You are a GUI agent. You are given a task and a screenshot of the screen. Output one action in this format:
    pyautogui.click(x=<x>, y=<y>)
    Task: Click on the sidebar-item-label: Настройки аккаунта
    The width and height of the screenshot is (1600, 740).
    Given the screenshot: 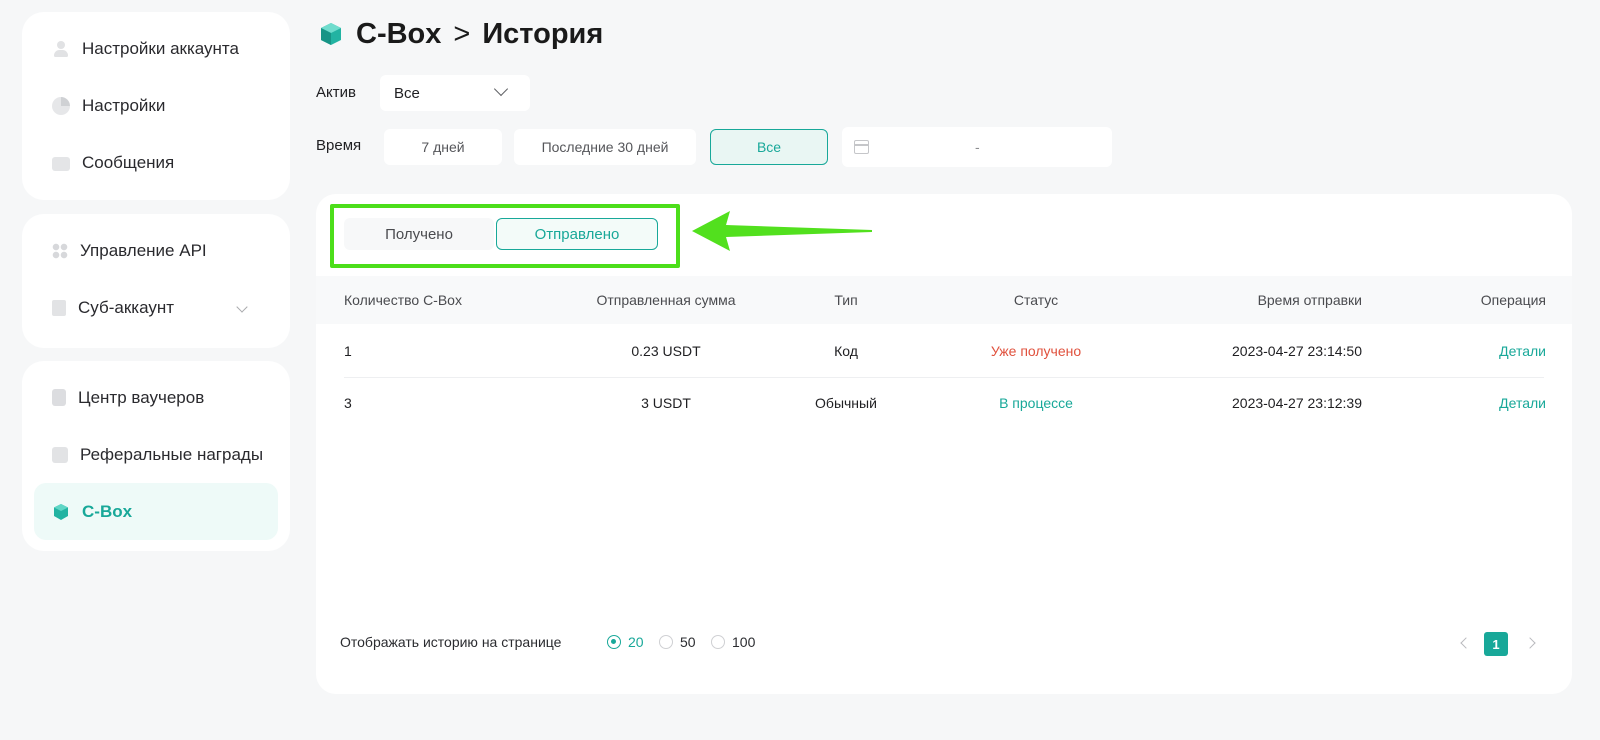 What is the action you would take?
    pyautogui.click(x=160, y=48)
    